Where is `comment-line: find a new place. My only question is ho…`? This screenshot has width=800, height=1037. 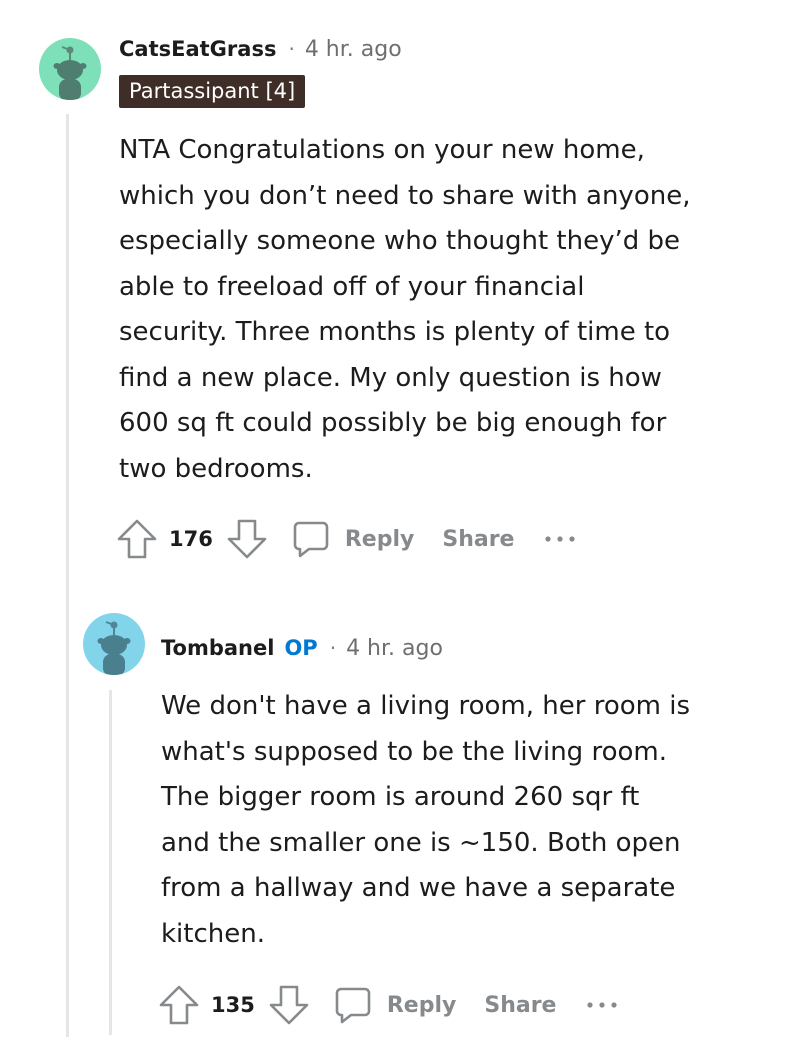
comment-line: find a new place. My only question is ho… is located at coordinates (390, 377).